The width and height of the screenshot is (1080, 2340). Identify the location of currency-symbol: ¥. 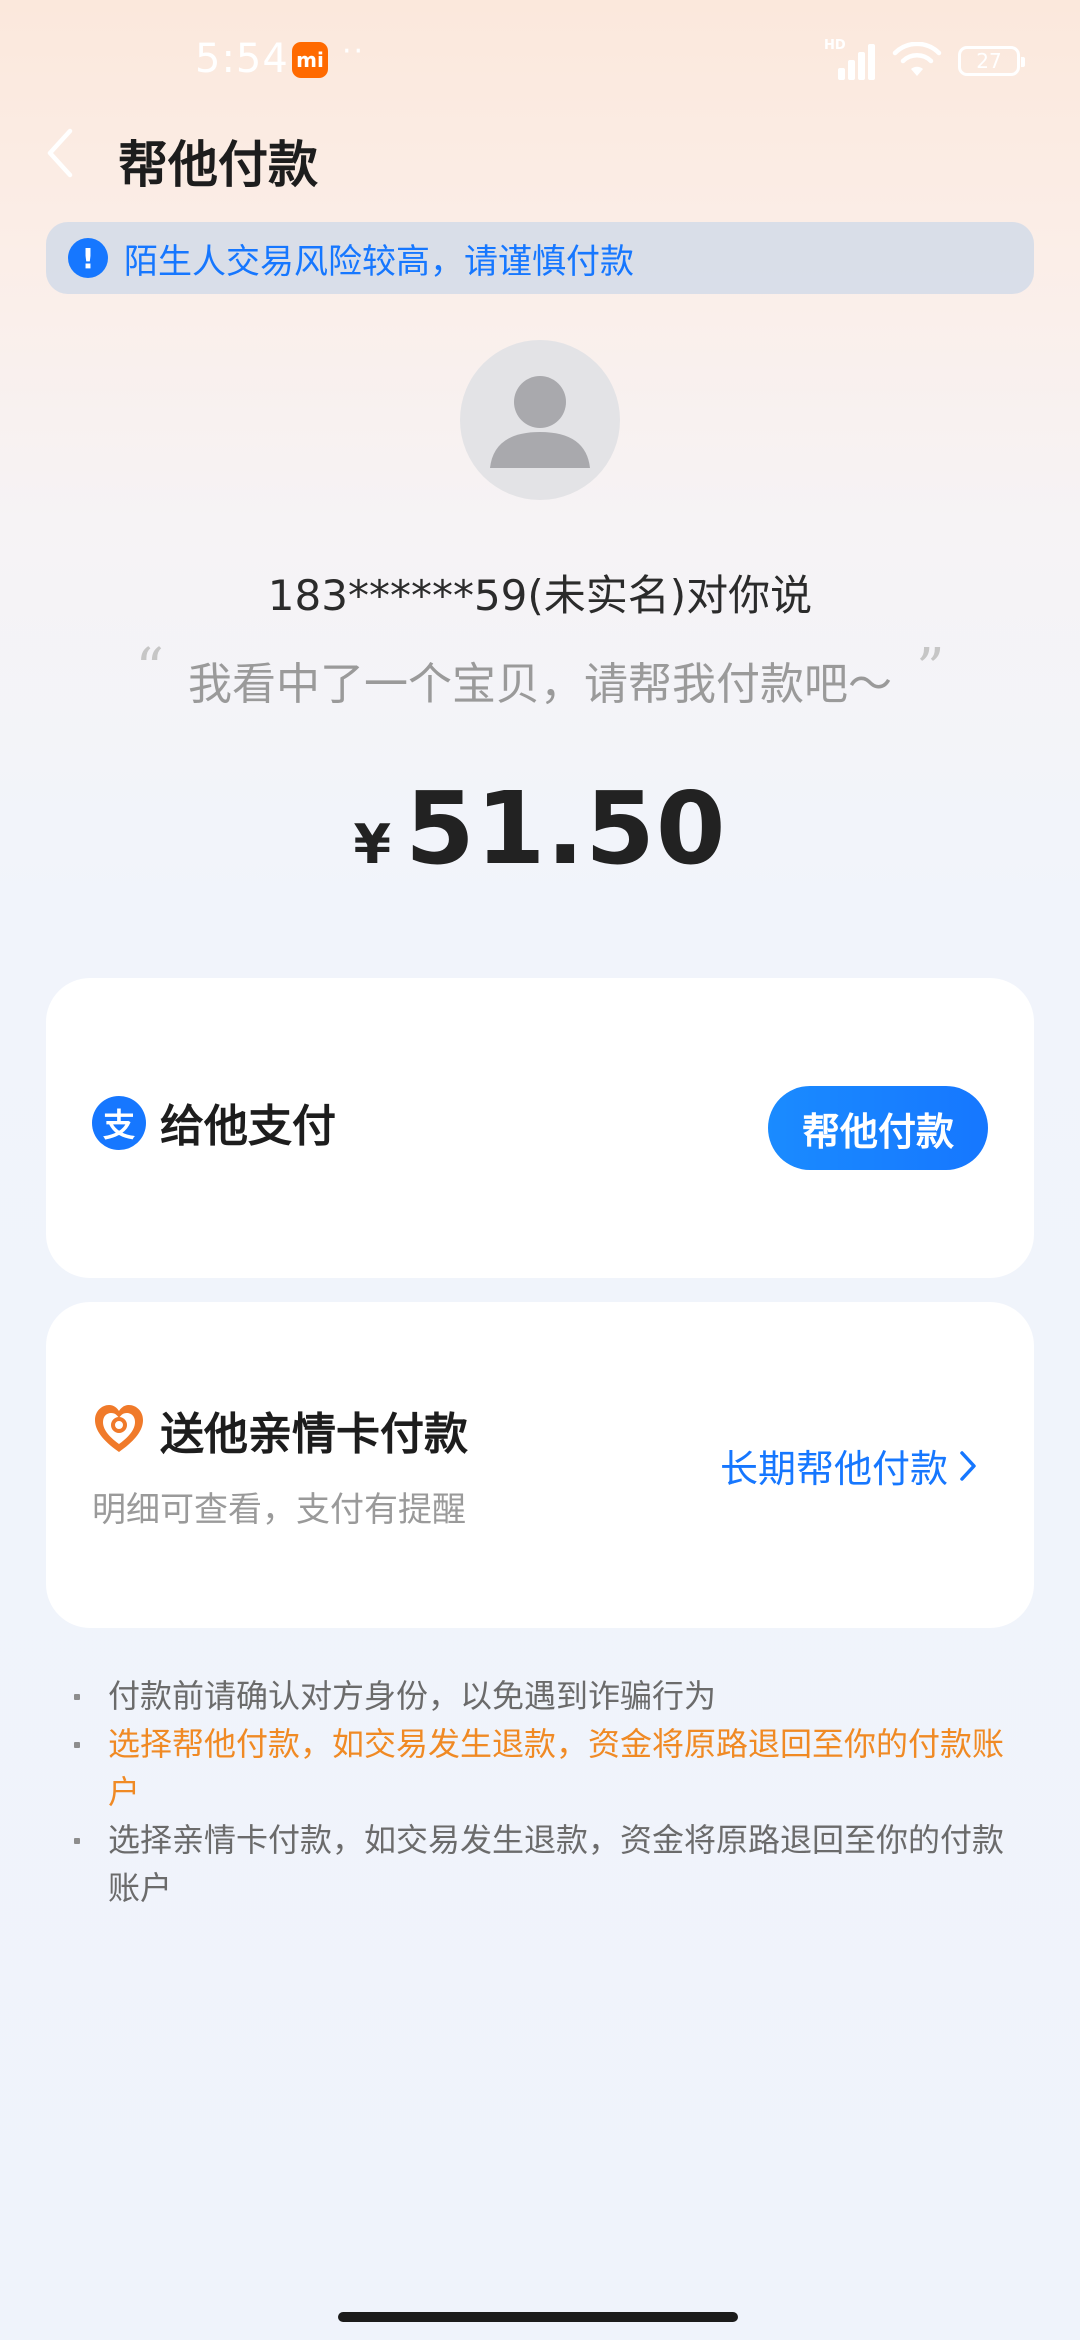
(372, 844).